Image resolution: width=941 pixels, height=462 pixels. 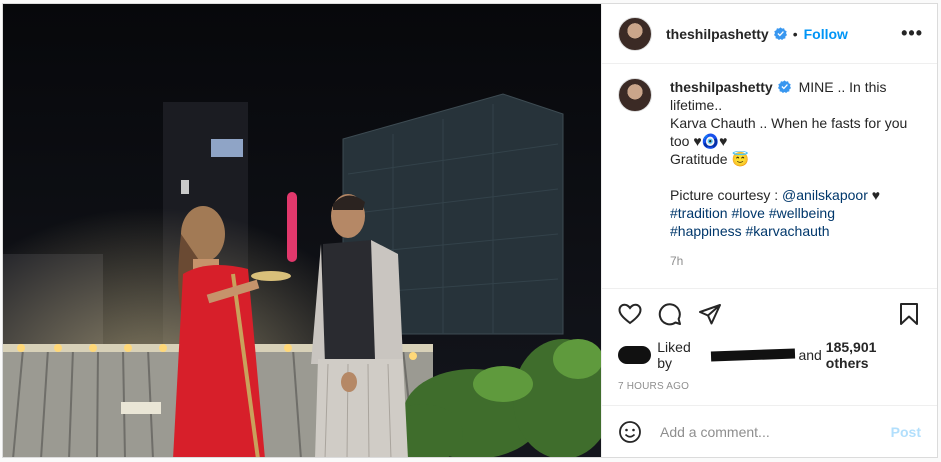 What do you see at coordinates (699, 213) in the screenshot?
I see `hashtag-link: #tradition` at bounding box center [699, 213].